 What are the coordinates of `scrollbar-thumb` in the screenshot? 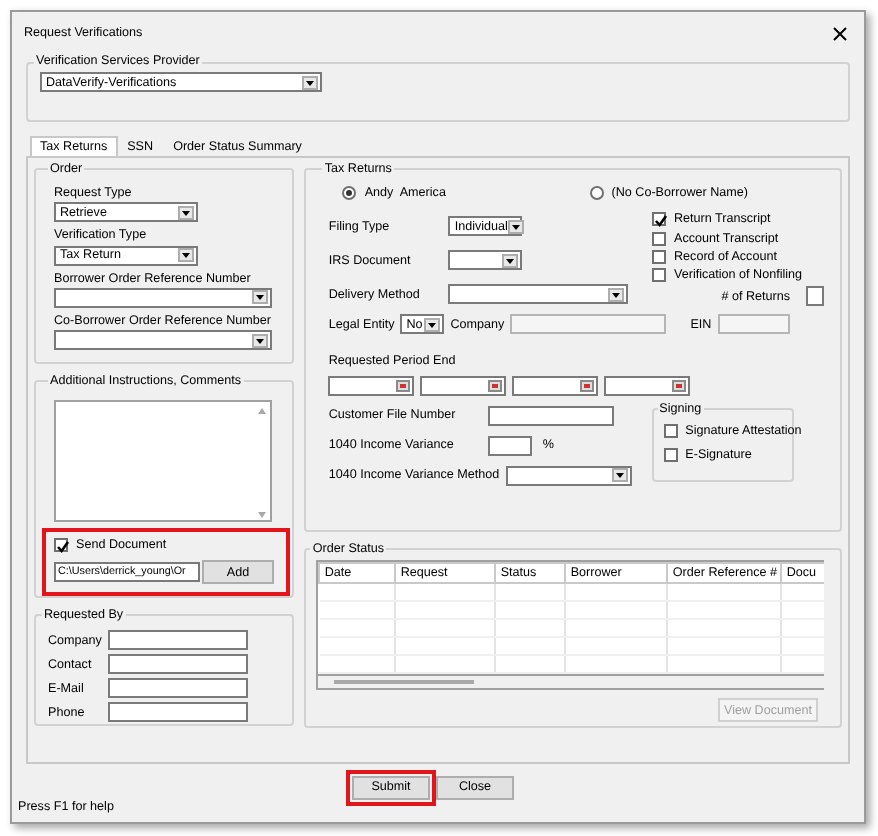 It's located at (404, 682).